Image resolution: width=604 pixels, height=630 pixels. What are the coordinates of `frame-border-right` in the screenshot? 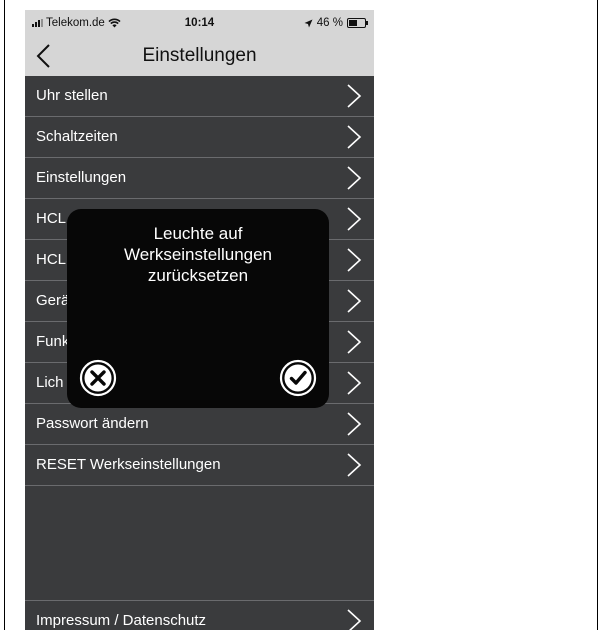 It's located at (597, 315).